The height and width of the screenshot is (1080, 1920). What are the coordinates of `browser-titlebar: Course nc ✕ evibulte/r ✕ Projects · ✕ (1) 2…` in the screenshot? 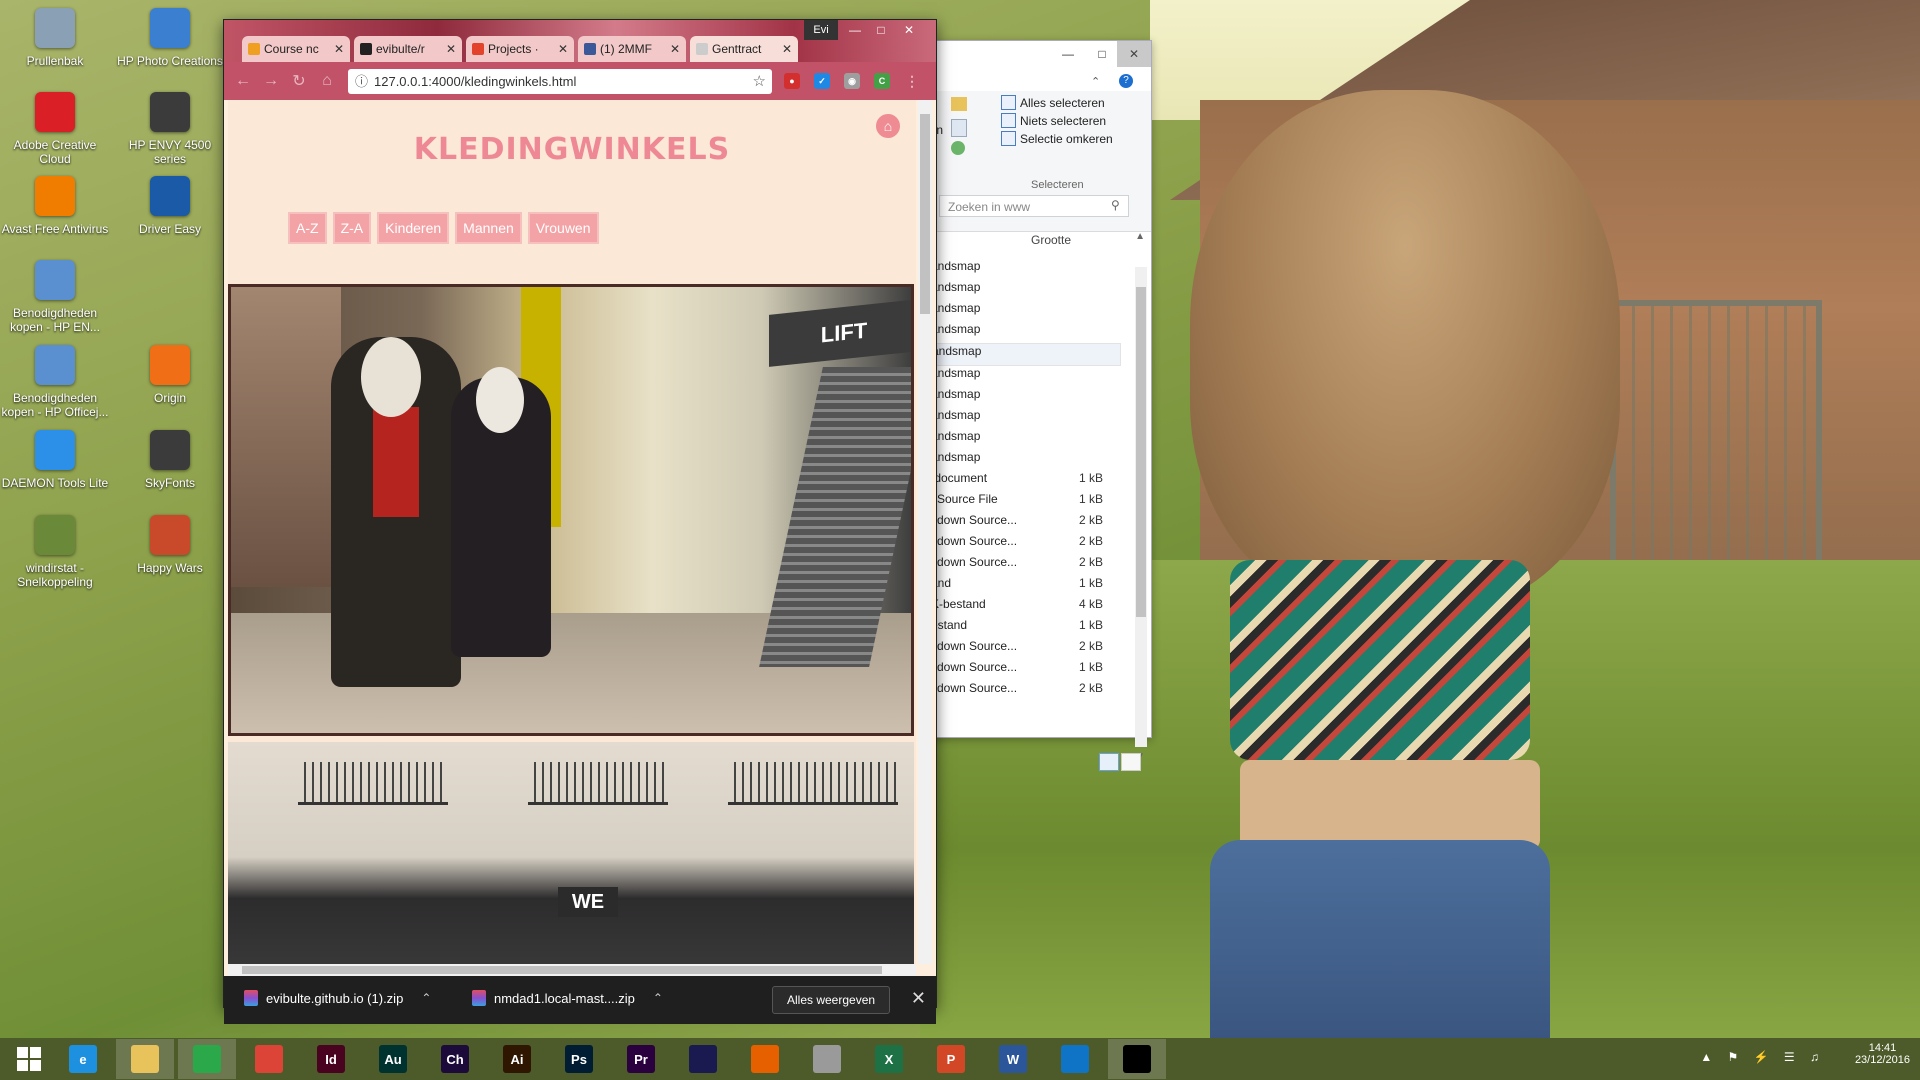 It's located at (580, 41).